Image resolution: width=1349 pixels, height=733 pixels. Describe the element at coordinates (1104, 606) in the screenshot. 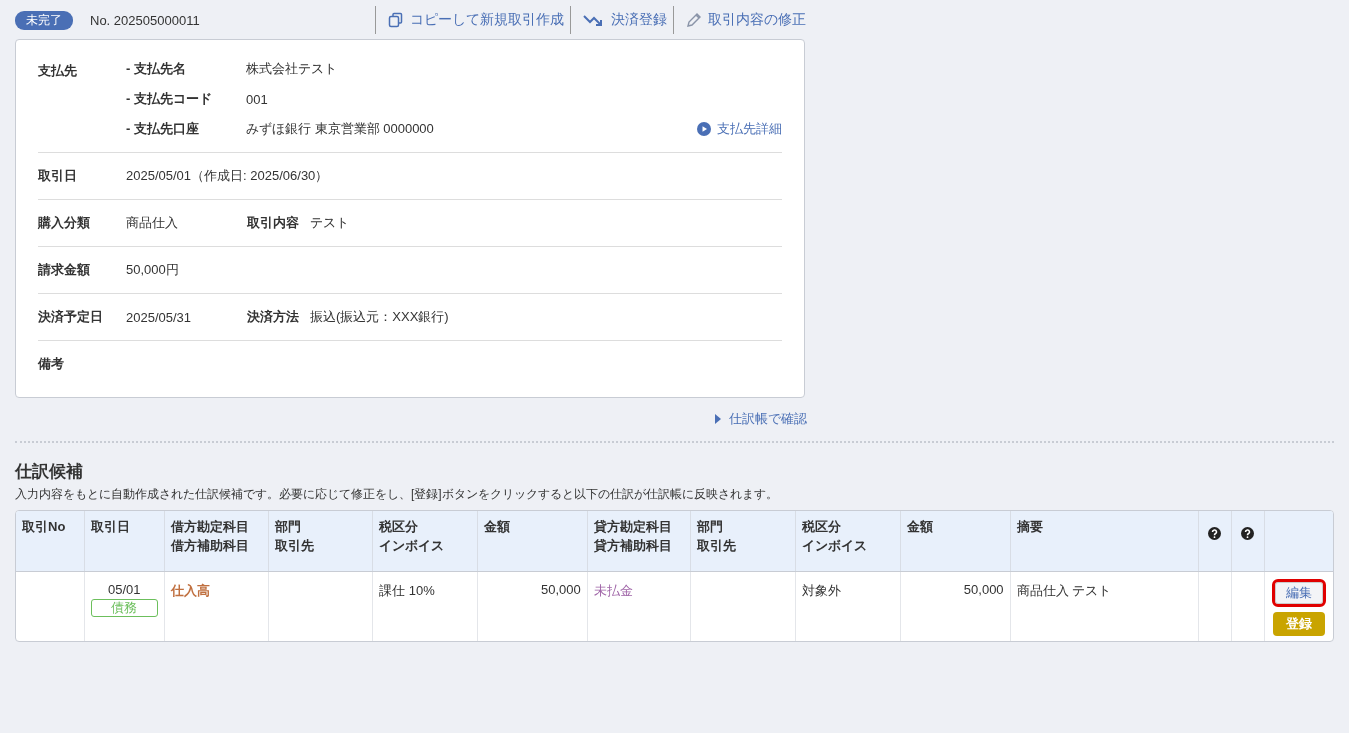

I see `table-cell: 商品仕入 テスト` at that location.